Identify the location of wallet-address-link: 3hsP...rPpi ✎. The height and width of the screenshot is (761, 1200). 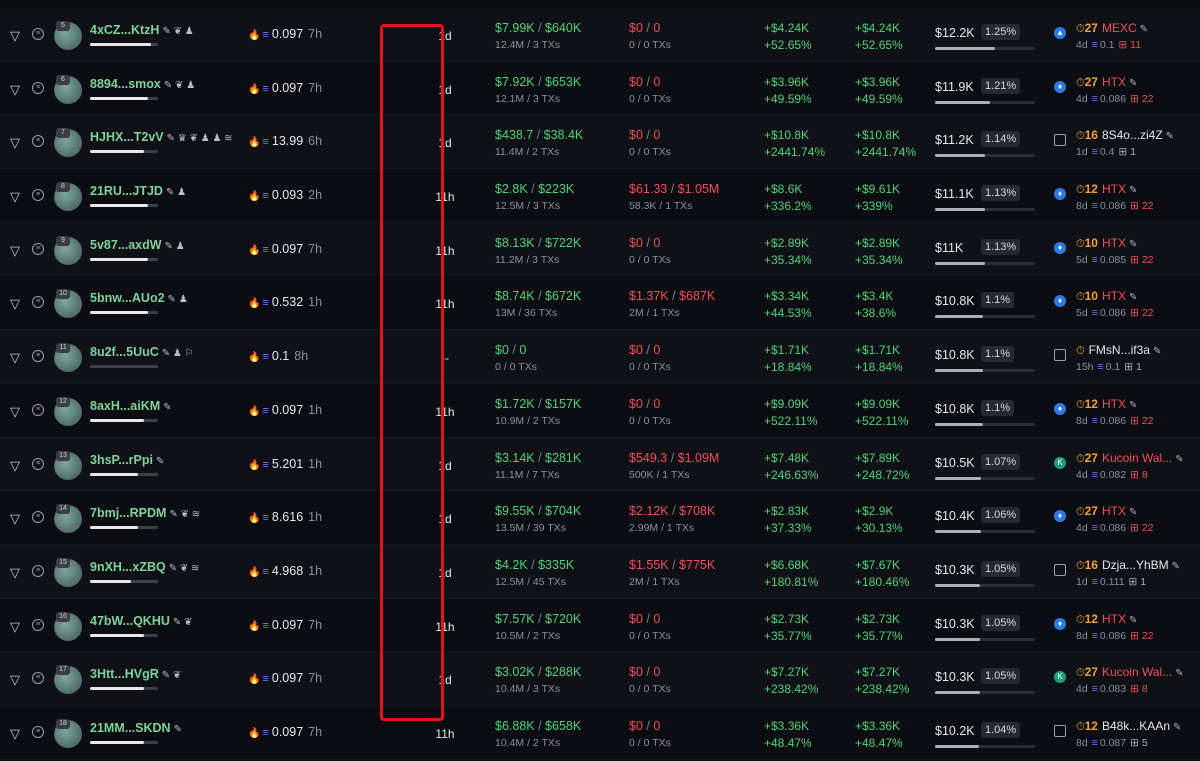
(127, 460).